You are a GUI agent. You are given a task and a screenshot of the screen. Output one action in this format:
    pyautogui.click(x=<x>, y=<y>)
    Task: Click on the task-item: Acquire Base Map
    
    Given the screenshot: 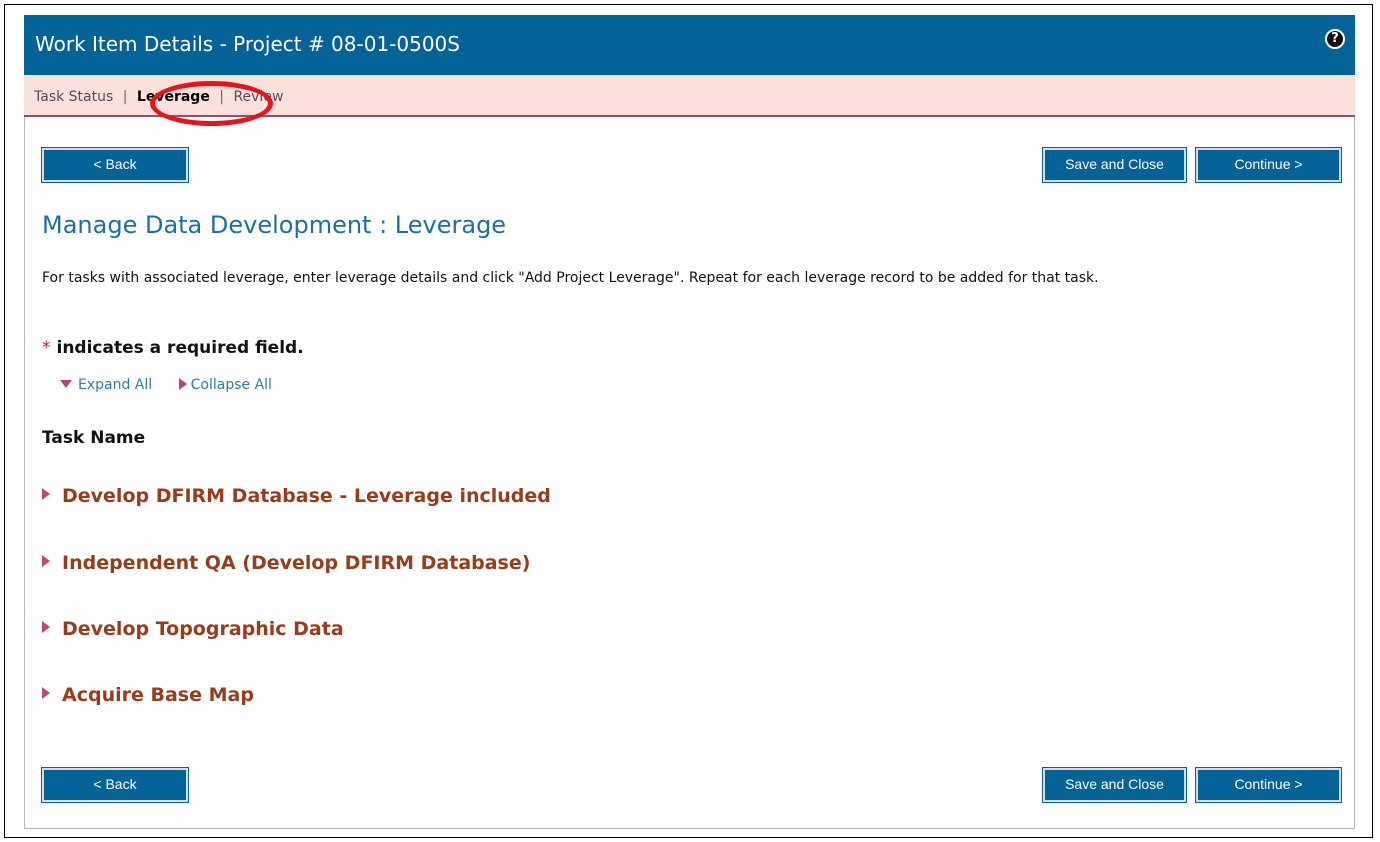 What is the action you would take?
    pyautogui.click(x=148, y=695)
    